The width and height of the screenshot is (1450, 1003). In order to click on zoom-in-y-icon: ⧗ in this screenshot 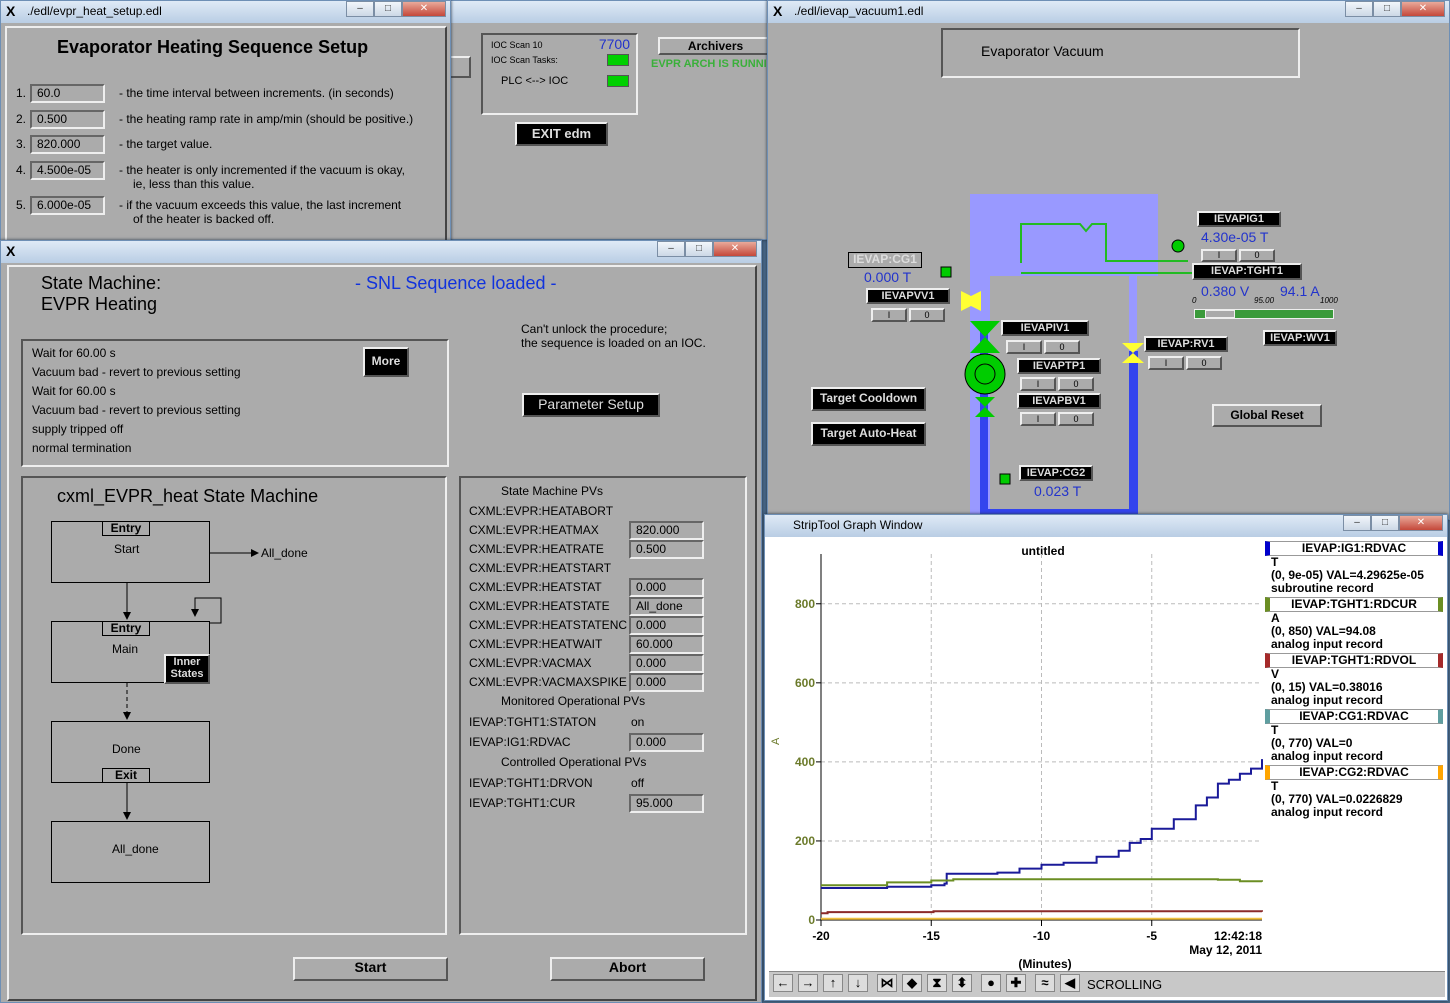, I will do `click(937, 983)`.